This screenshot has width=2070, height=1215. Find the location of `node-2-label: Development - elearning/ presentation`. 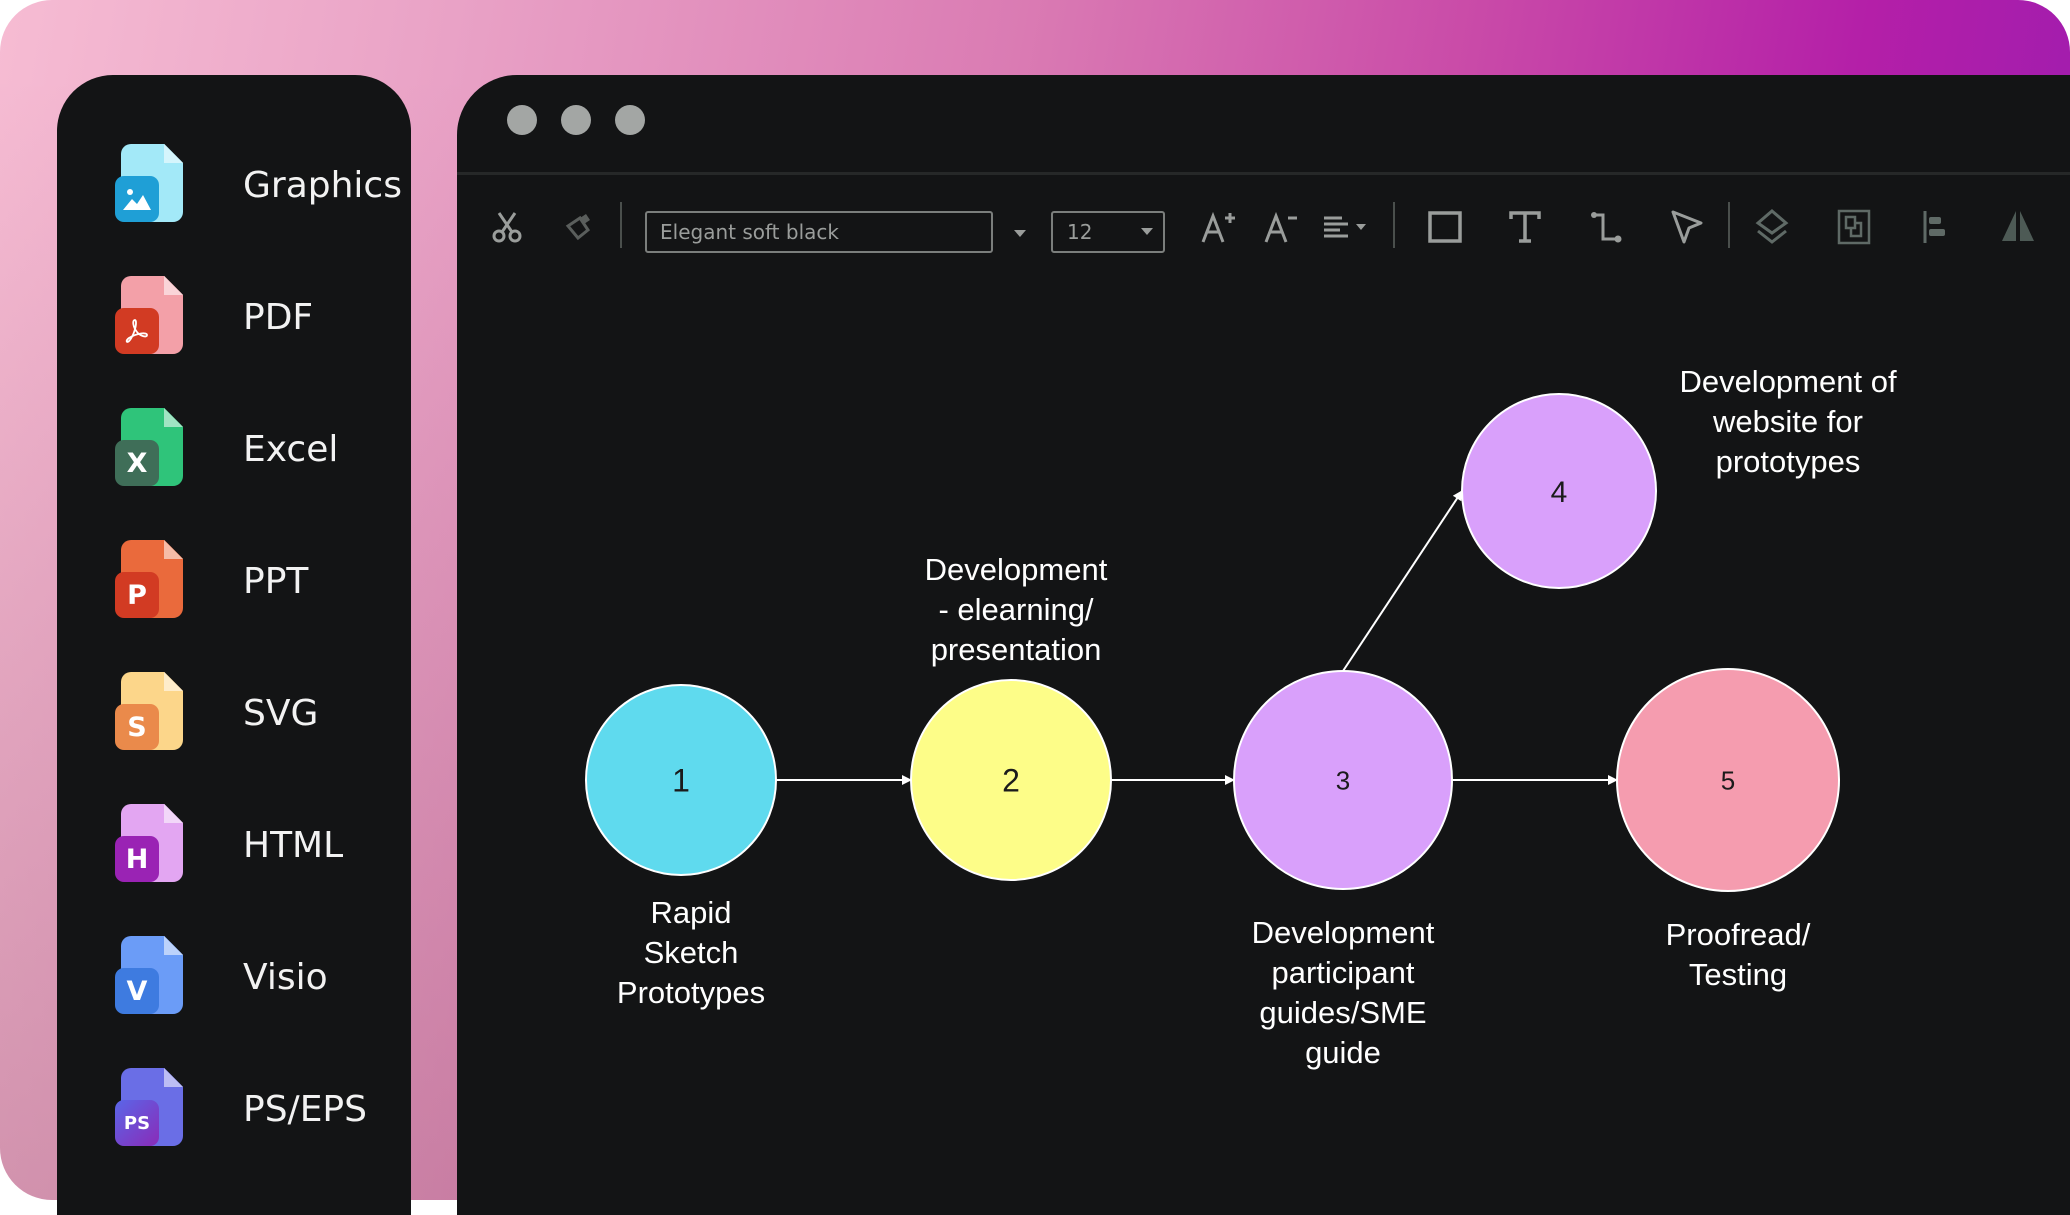

node-2-label: Development - elearning/ presentation is located at coordinates (1016, 610).